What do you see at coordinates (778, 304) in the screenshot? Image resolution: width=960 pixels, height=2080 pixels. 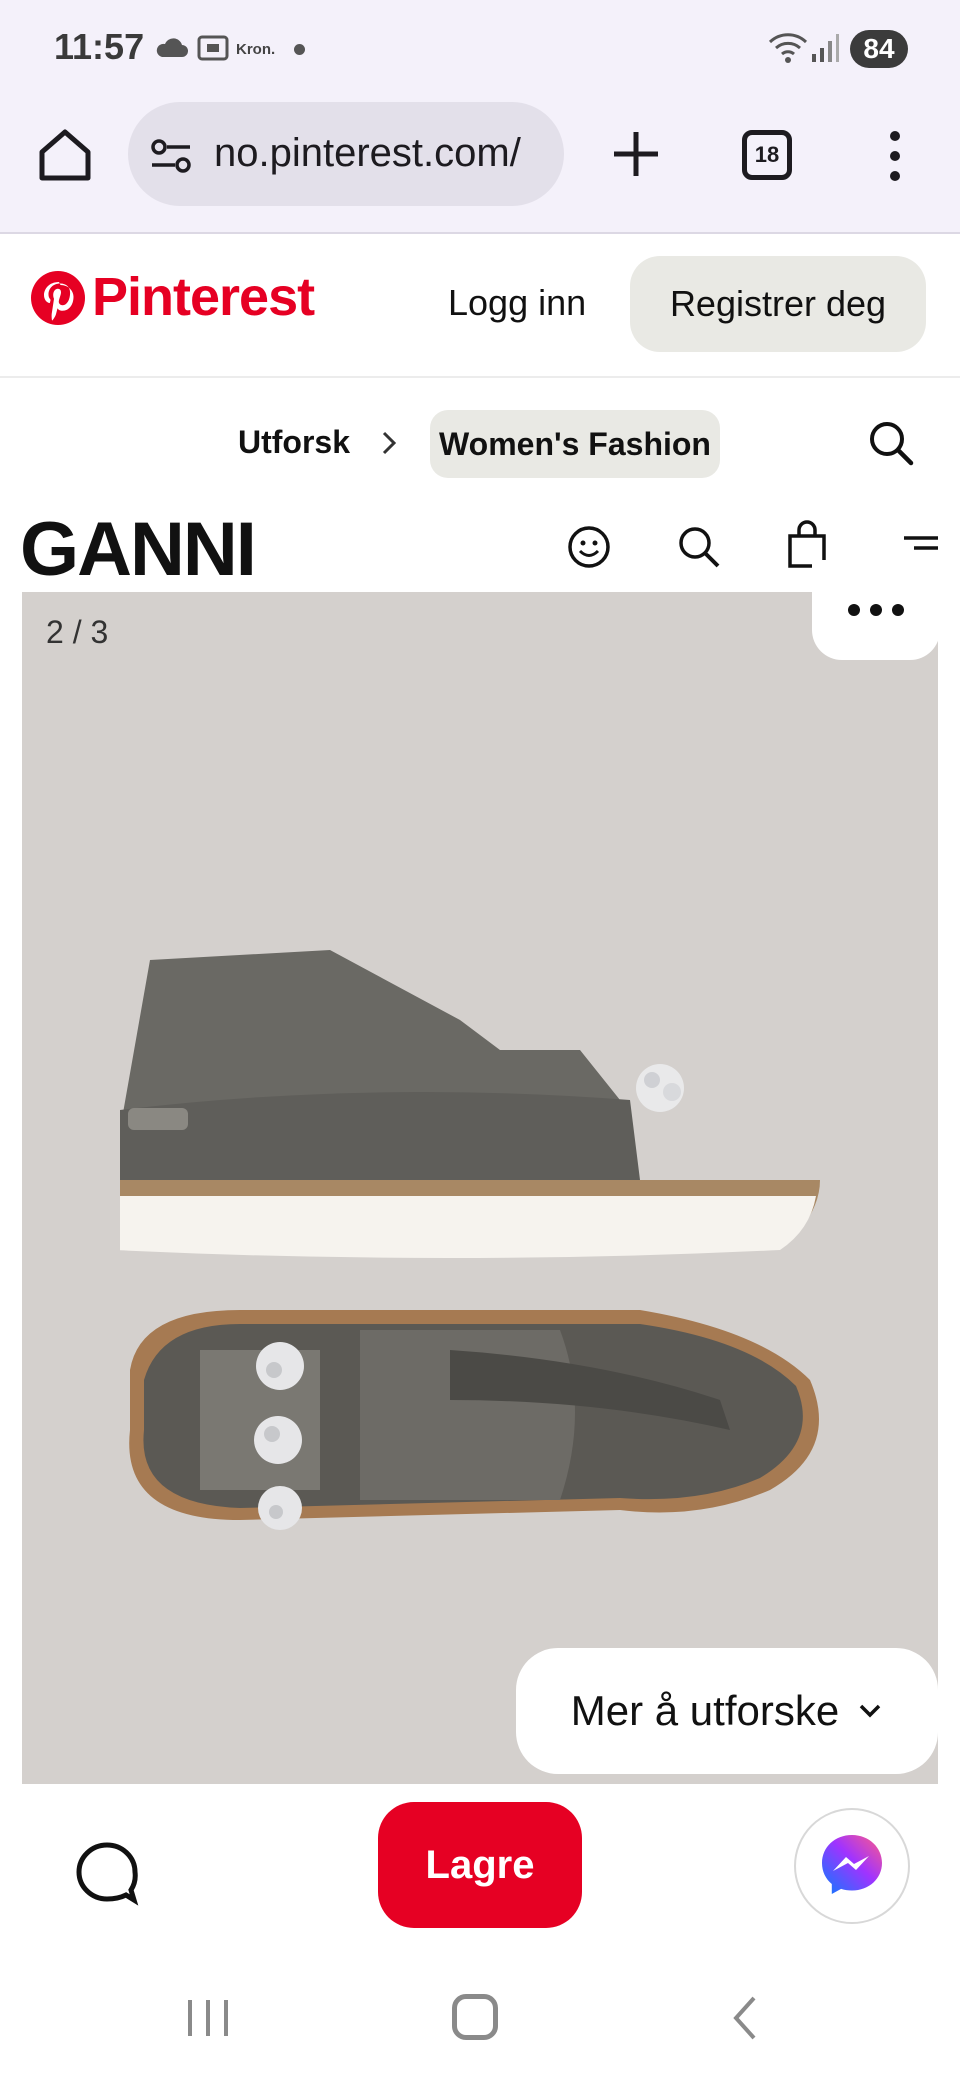 I see `signup-button: Registrer deg` at bounding box center [778, 304].